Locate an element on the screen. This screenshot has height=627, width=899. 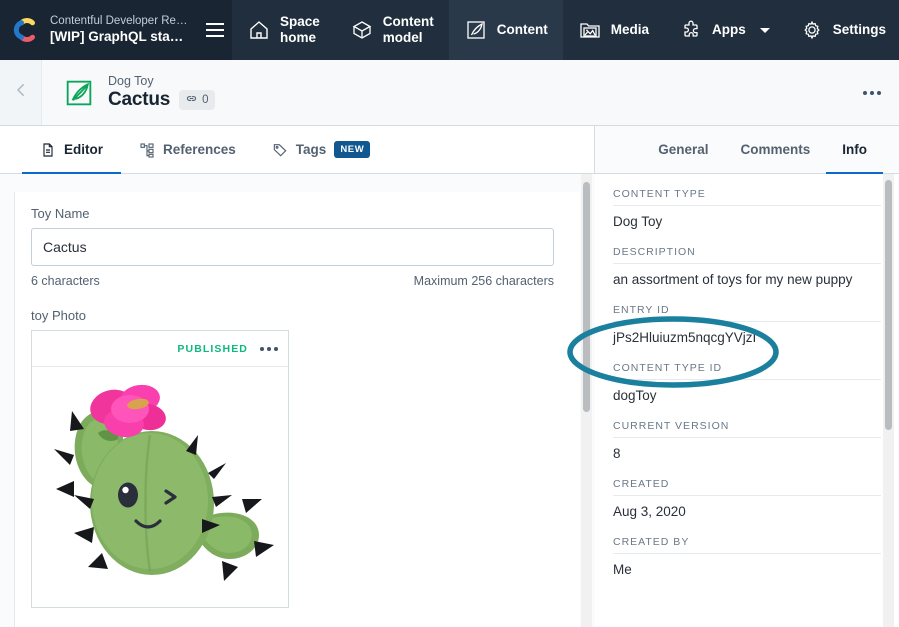
back-button is located at coordinates (21, 92).